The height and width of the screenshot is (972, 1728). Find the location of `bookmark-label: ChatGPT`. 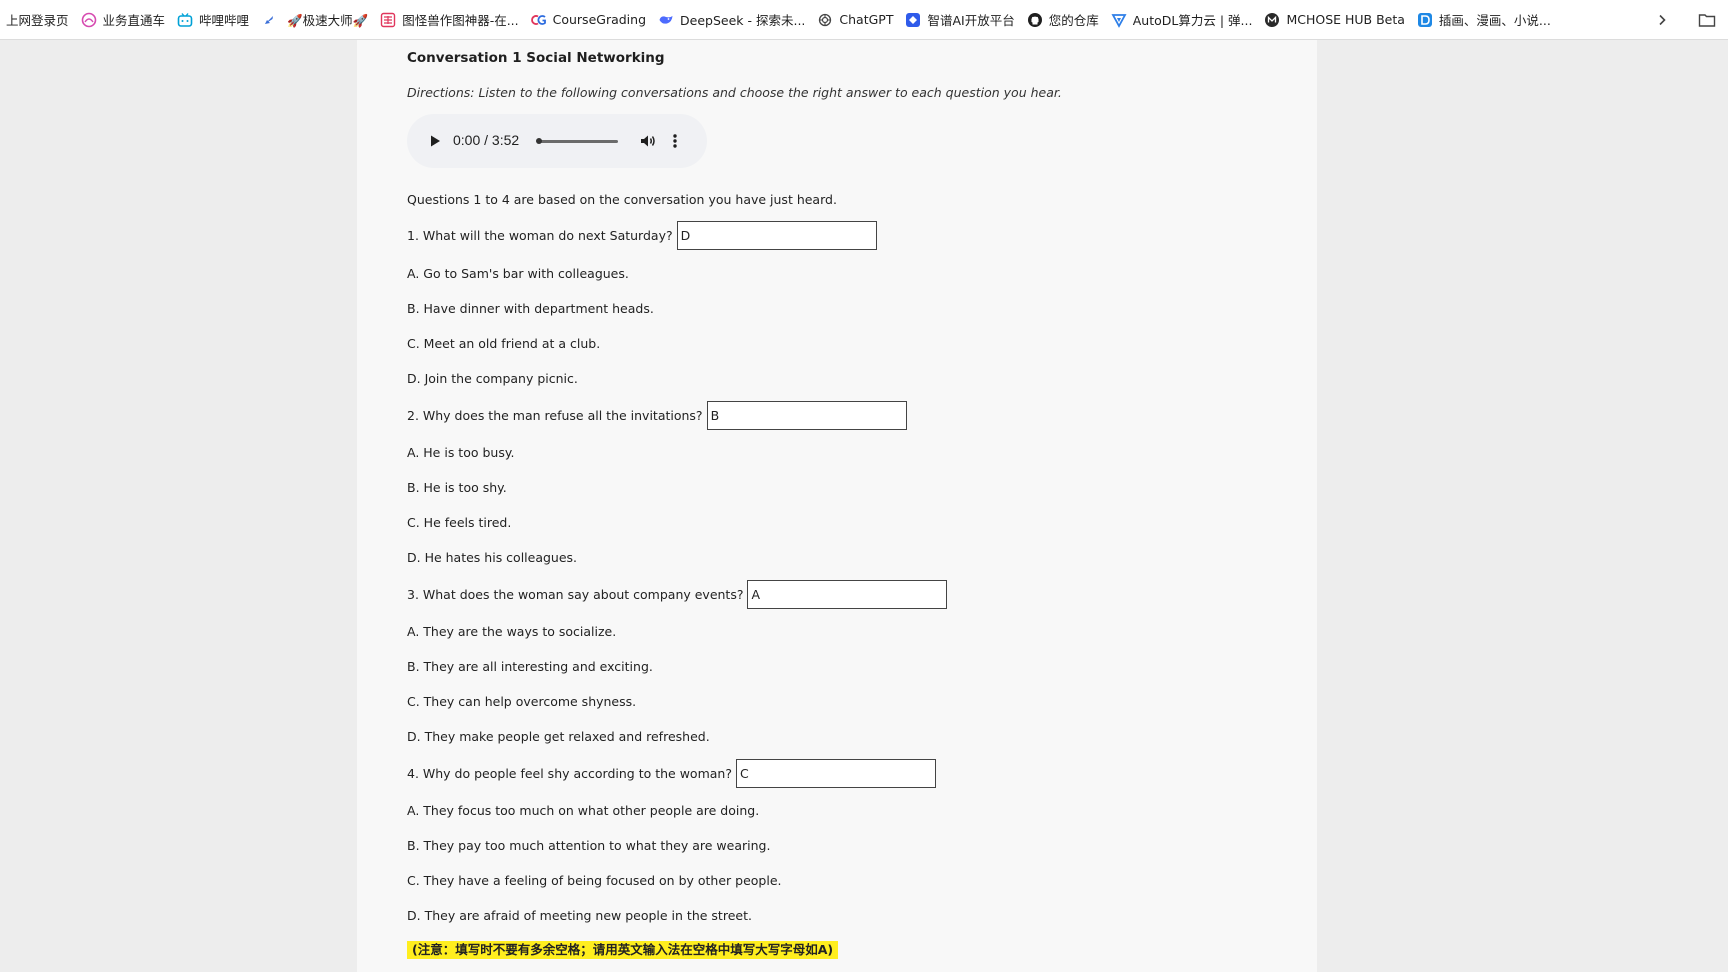

bookmark-label: ChatGPT is located at coordinates (866, 19).